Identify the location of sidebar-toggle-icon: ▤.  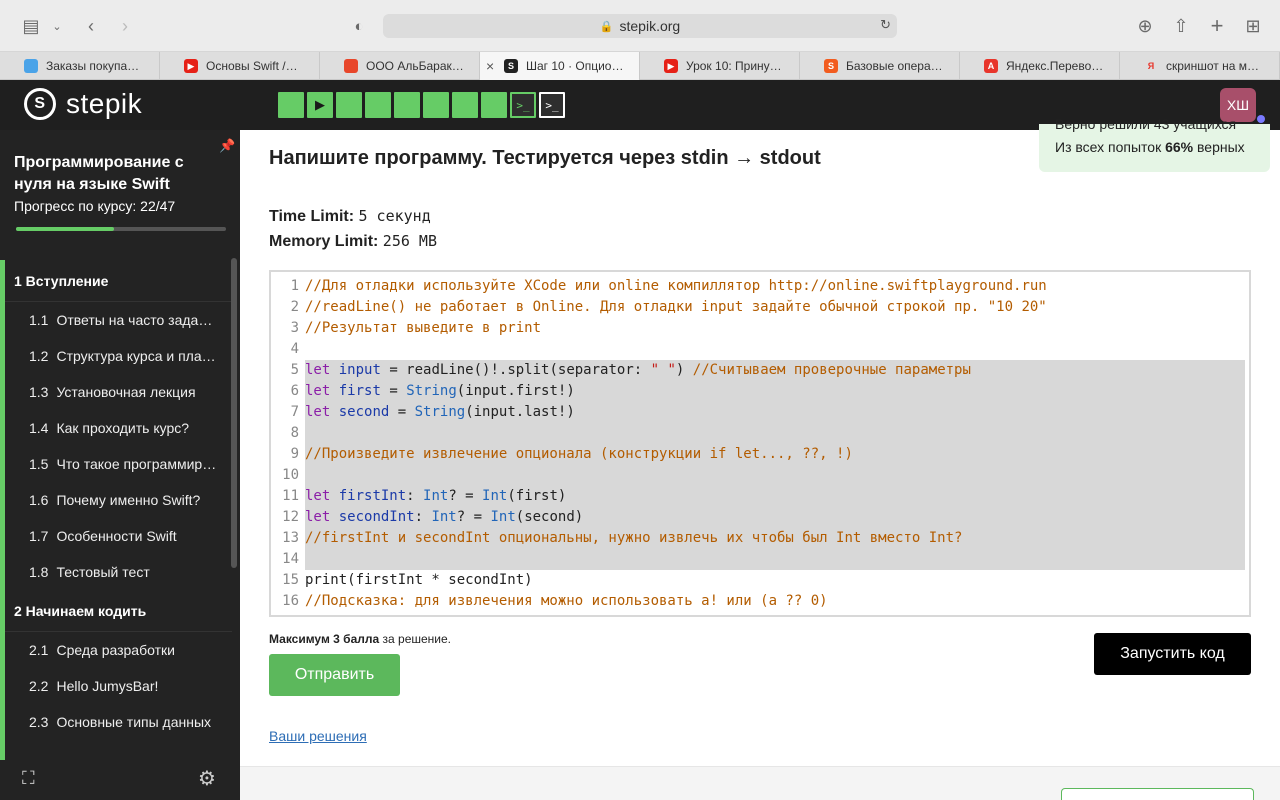
(31, 26).